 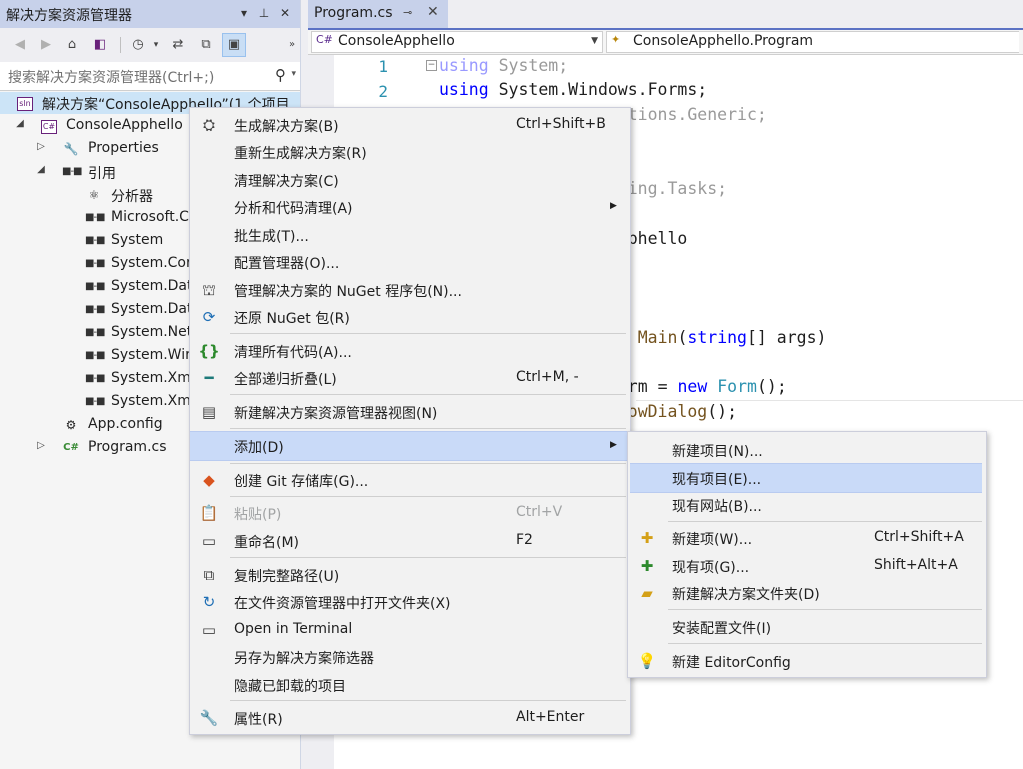 I want to click on code-line: using System;, so click(x=504, y=65).